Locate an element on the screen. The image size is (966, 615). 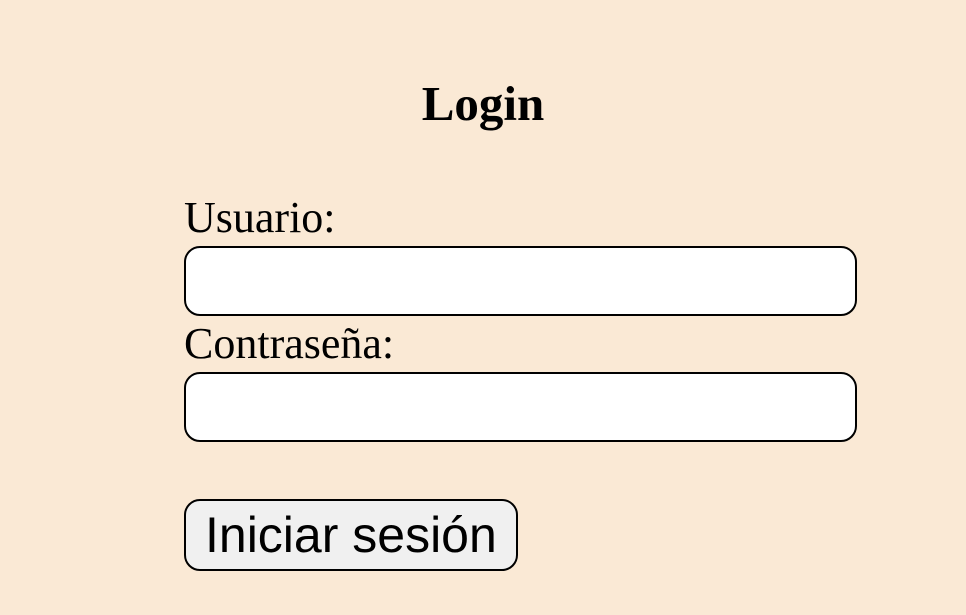
username-input is located at coordinates (520, 281).